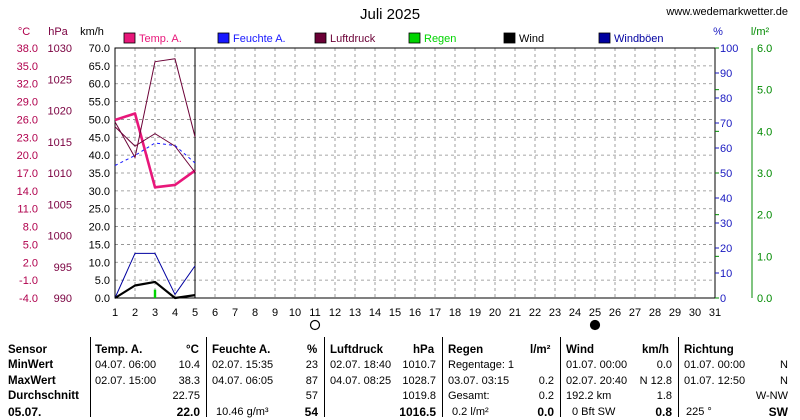 This screenshot has height=420, width=800. I want to click on avg-wind-value: 1.8, so click(664, 396).